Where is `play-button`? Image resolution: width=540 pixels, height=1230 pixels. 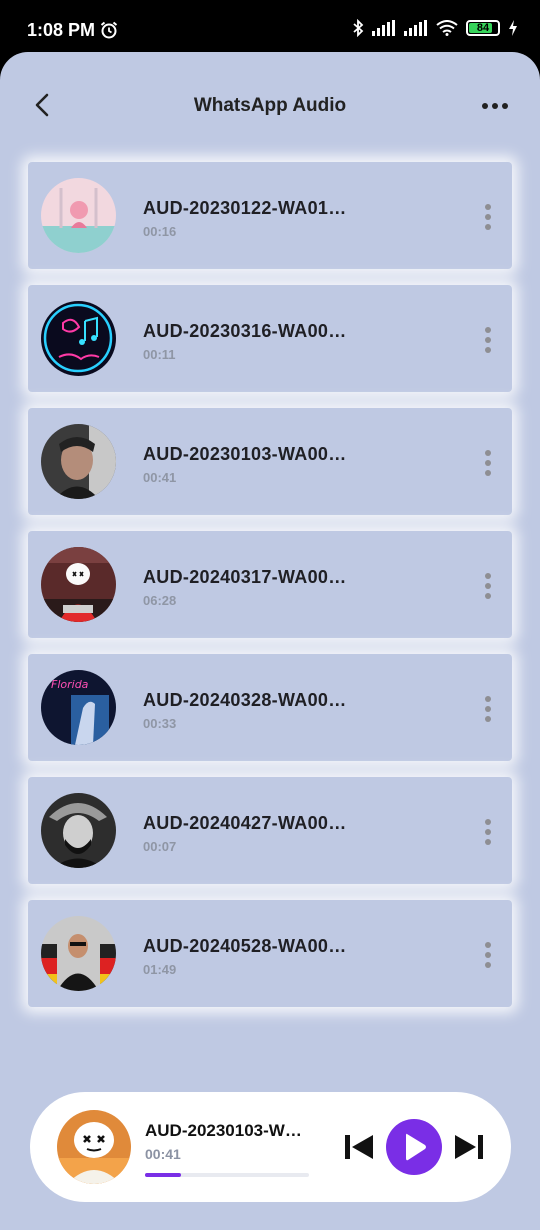 play-button is located at coordinates (414, 1147).